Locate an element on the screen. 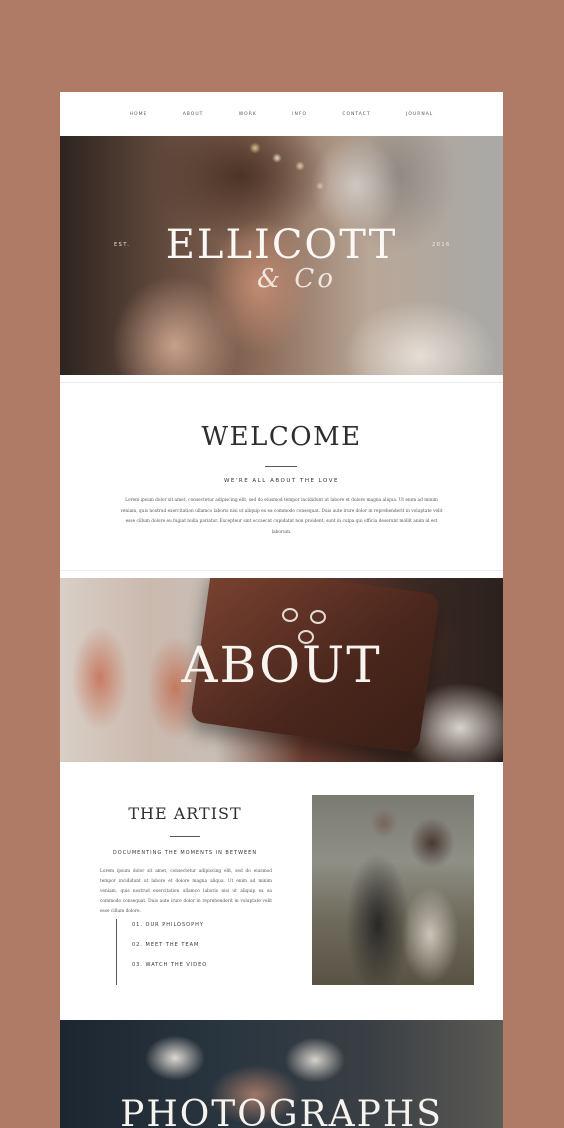 The image size is (564, 1128). welcome-tagline: WE'RE ALL ABOUT THE LOVE is located at coordinates (281, 481).